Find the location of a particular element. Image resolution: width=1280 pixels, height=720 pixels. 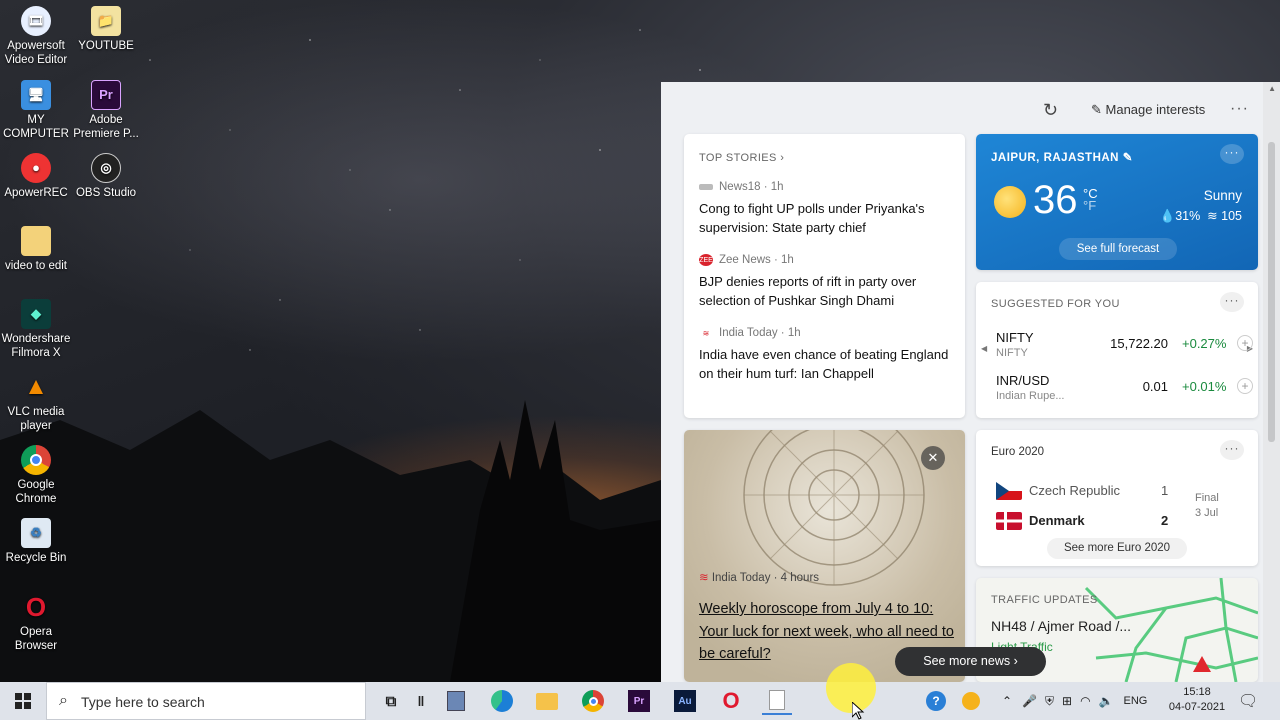

audition-icon: Au is located at coordinates (685, 701).